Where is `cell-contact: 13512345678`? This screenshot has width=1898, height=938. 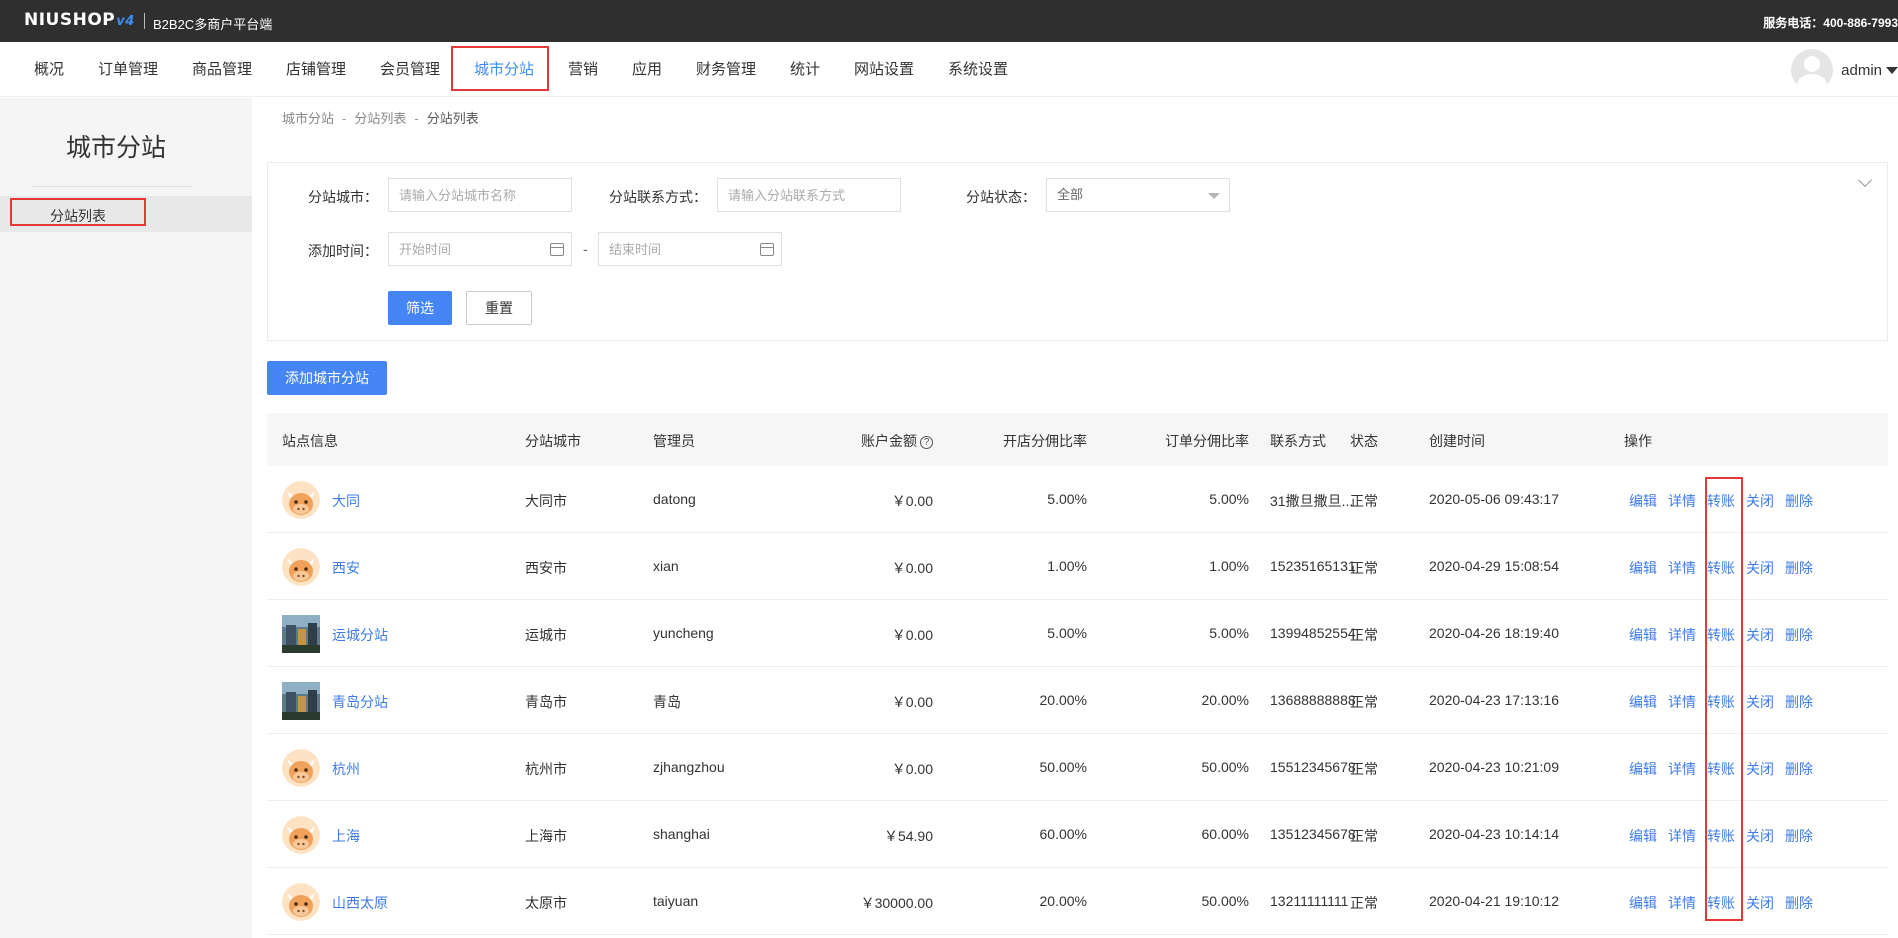 cell-contact: 13512345678 is located at coordinates (1313, 834).